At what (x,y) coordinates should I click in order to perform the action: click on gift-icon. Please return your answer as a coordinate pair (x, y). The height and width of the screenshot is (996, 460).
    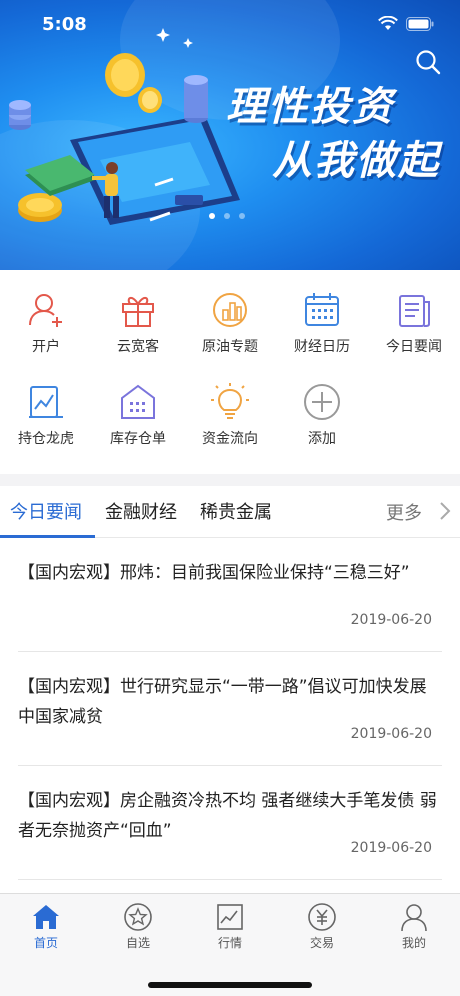
    Looking at the image, I should click on (138, 312).